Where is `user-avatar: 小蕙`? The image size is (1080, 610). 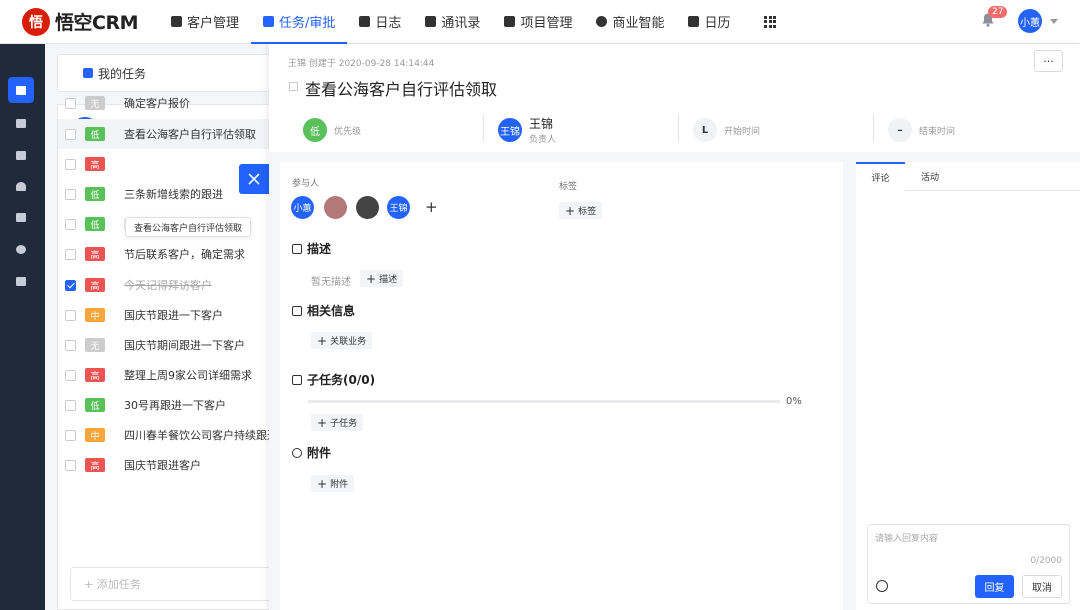
user-avatar: 小蕙 is located at coordinates (1030, 21).